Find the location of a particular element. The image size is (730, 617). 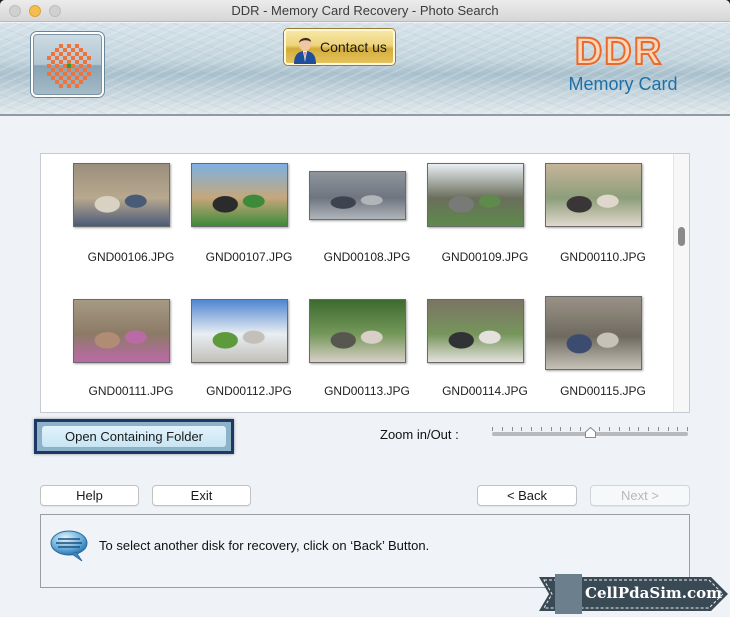

zoom-window-button is located at coordinates (55, 11).